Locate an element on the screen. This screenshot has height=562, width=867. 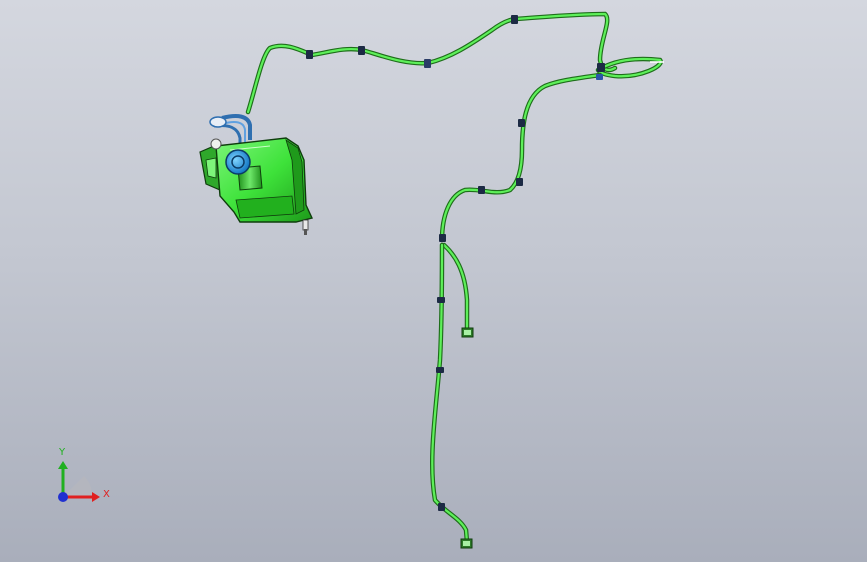
loop-hose is located at coordinates (629, 67).